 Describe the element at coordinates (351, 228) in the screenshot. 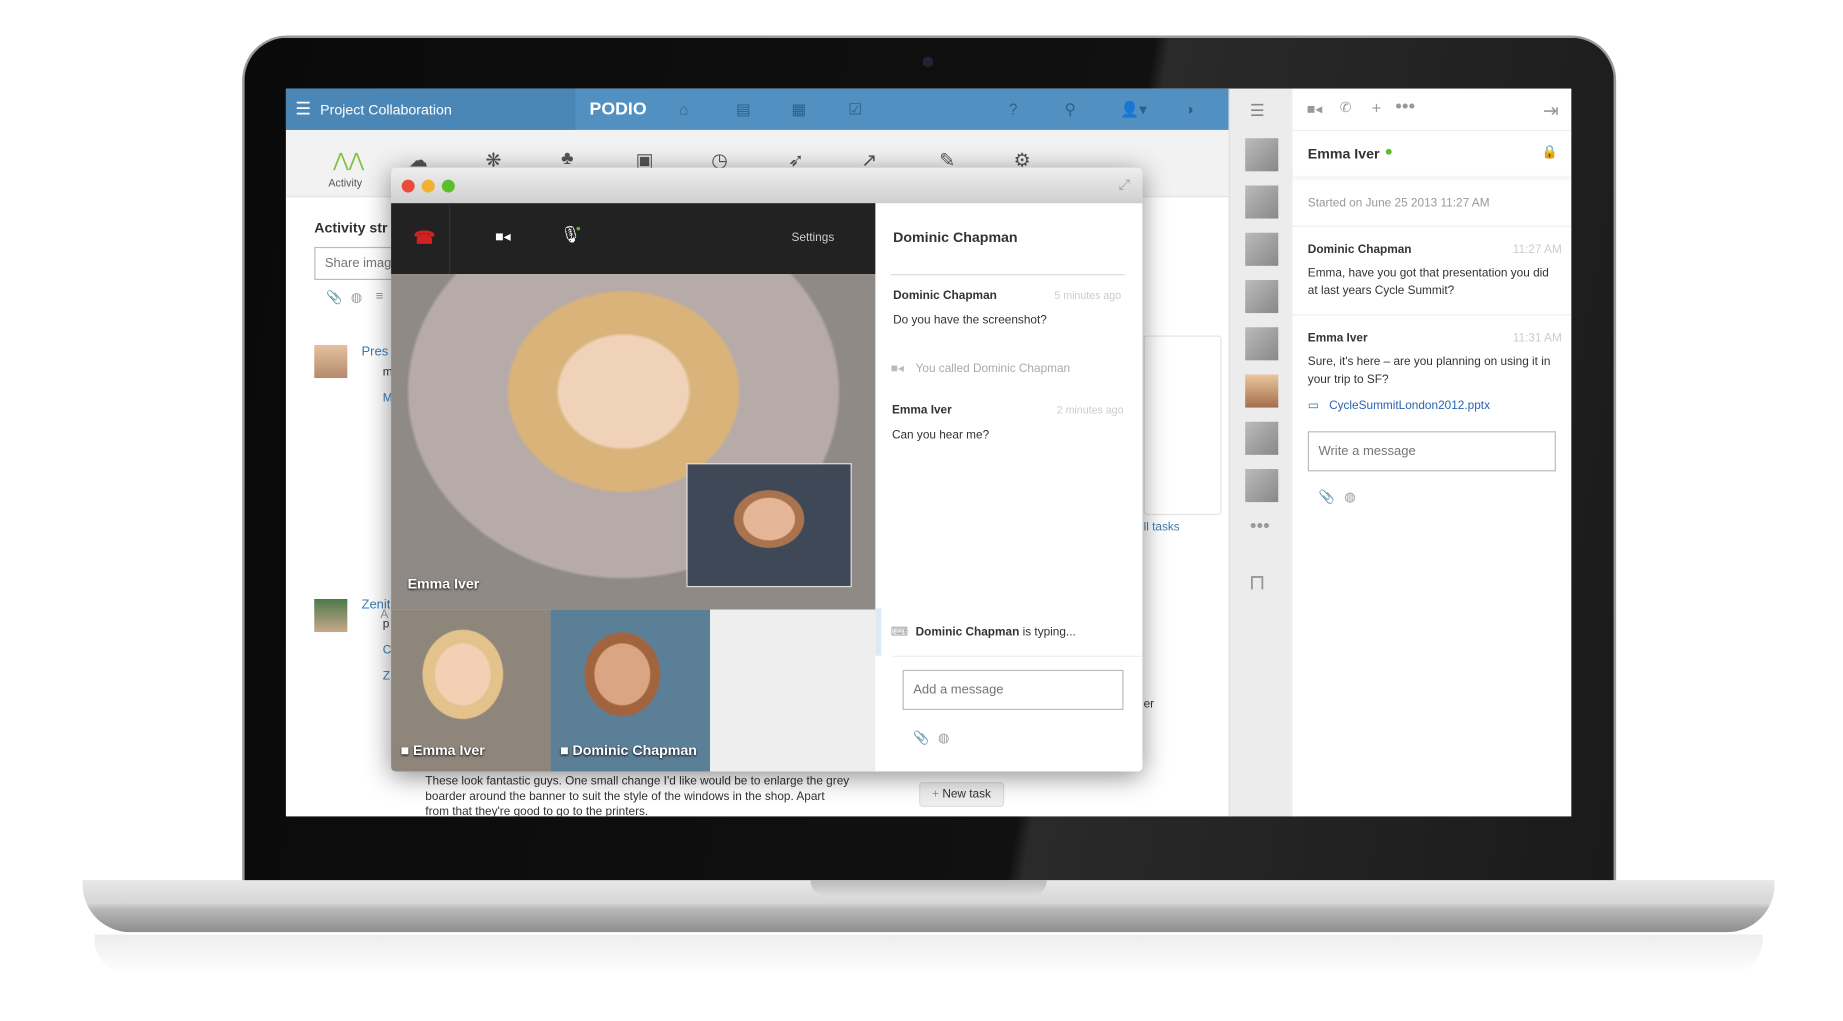

I see `activity-title: Activity str` at that location.